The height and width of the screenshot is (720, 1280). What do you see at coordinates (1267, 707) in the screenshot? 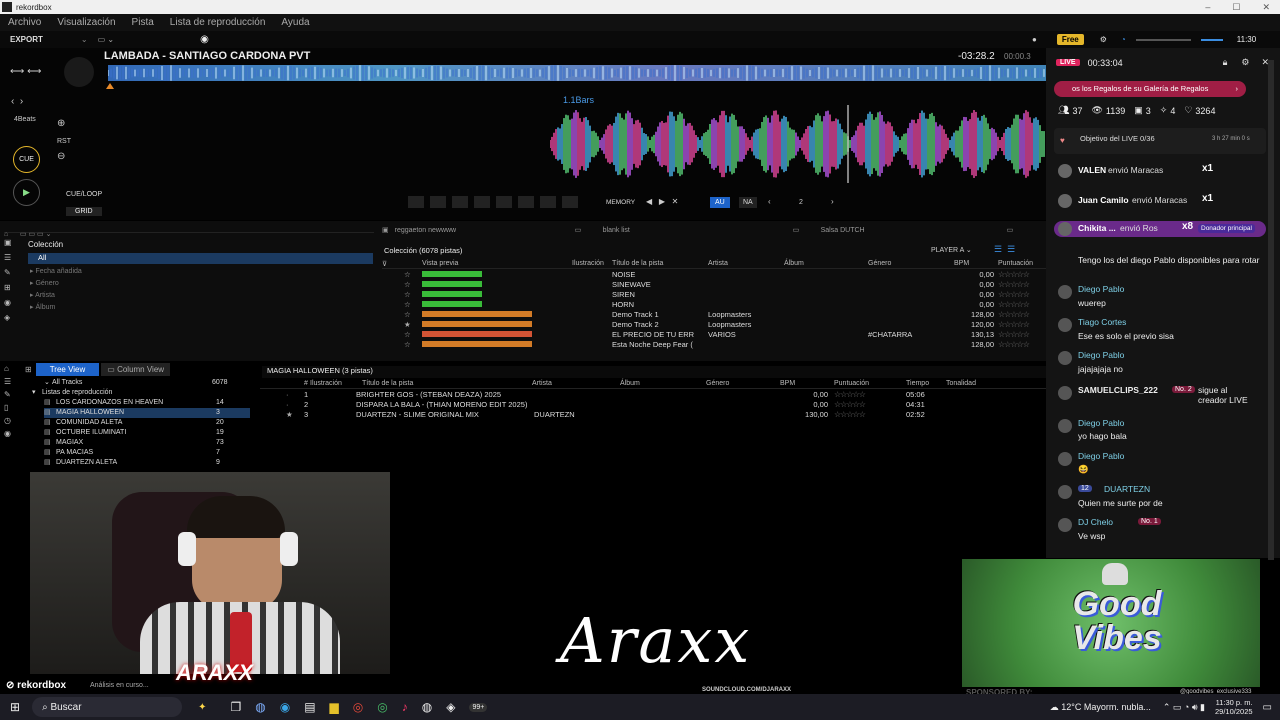
I see `notification-icon: ▭` at bounding box center [1267, 707].